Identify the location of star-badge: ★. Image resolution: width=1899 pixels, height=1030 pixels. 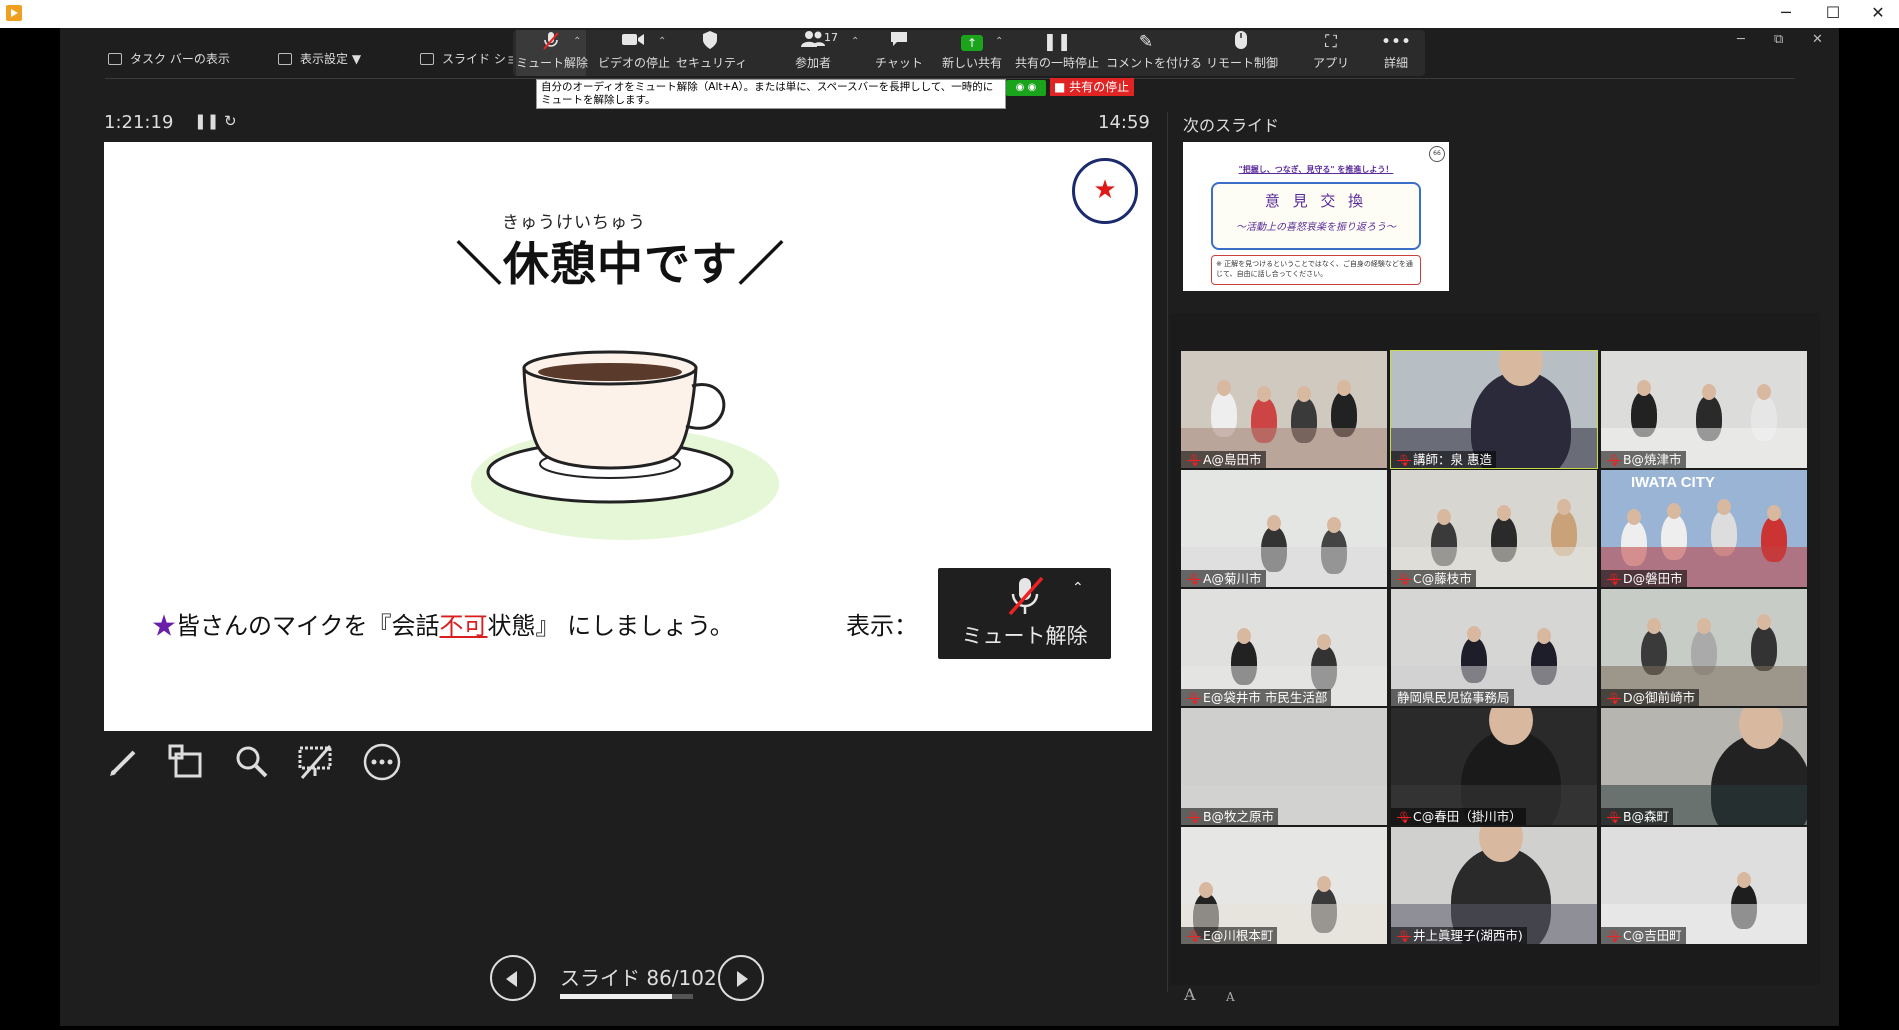
(1105, 191).